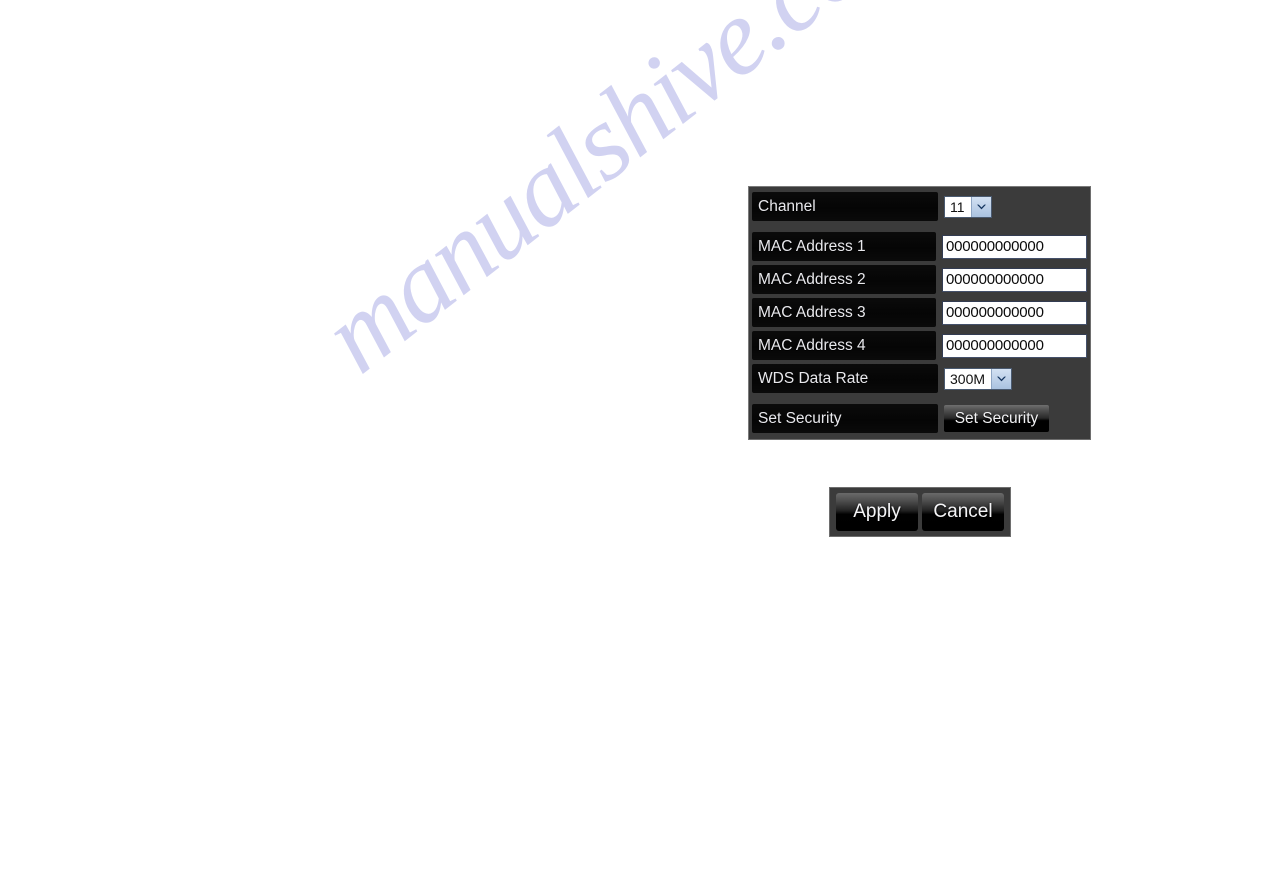 The image size is (1263, 893). I want to click on row-mac-address-4: MAC Address 4, so click(919, 345).